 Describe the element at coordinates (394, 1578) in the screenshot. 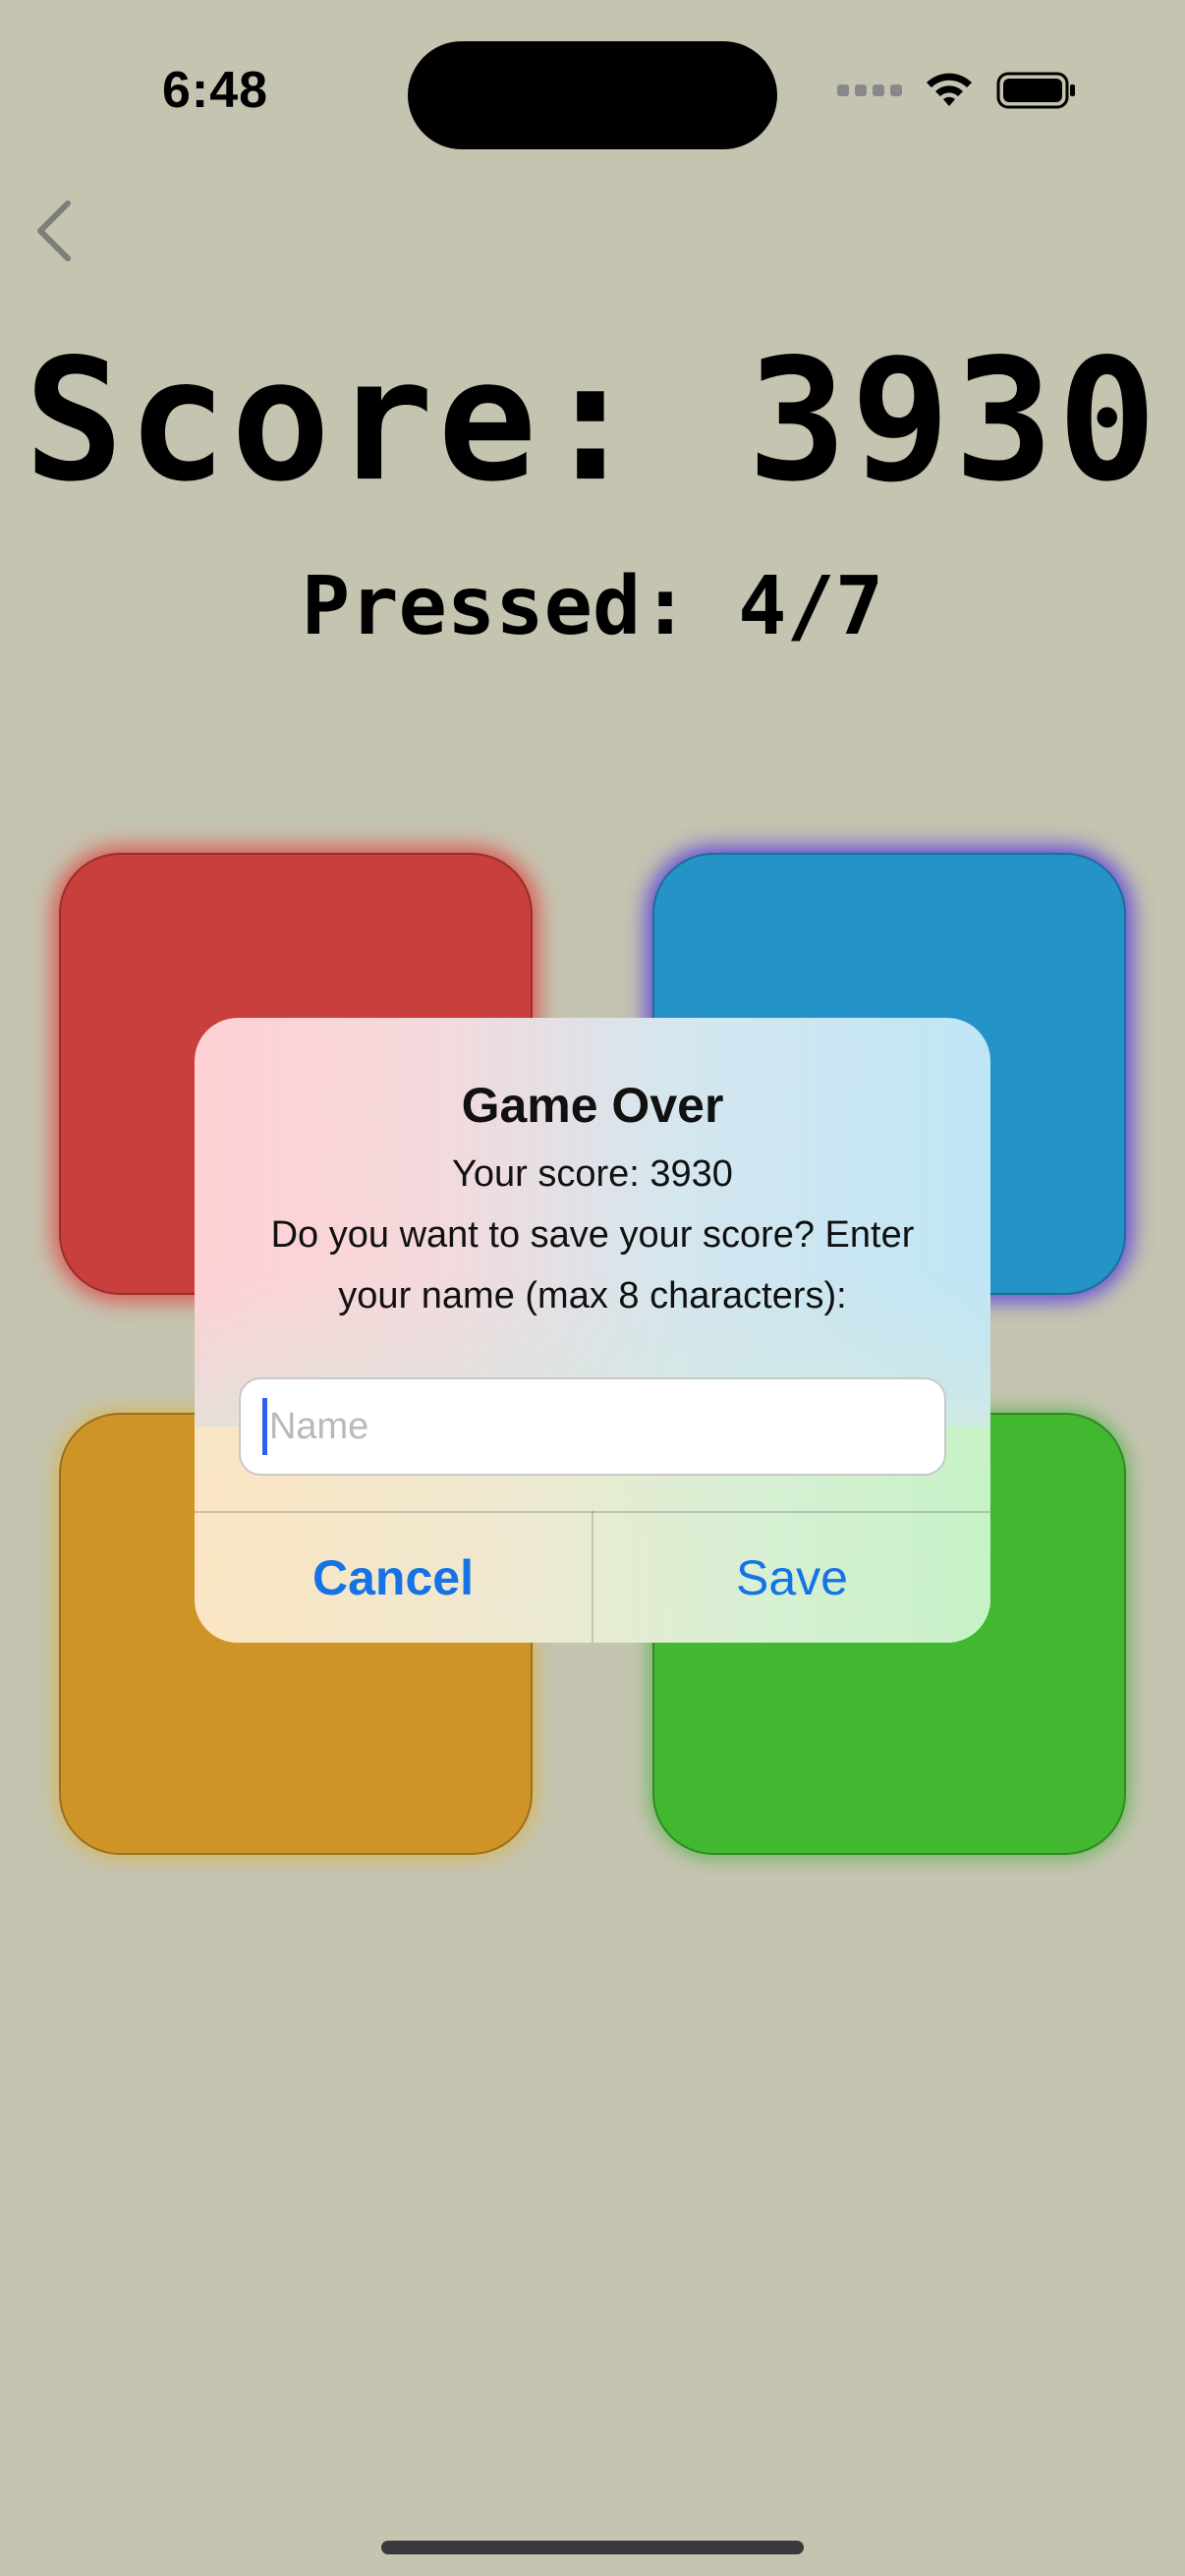

I see `cancel-button: Cancel` at that location.